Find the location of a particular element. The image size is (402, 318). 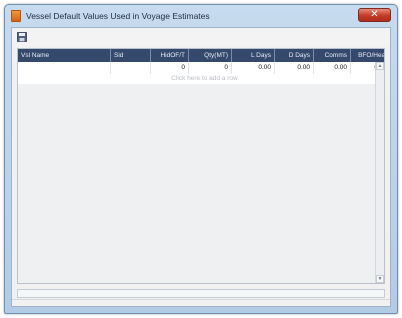

column-header-comms: Comms is located at coordinates (332, 55).